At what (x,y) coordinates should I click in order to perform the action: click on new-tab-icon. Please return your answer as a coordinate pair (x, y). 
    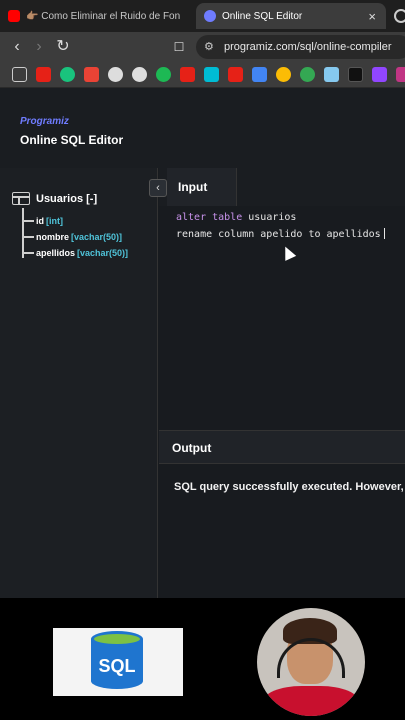
    Looking at the image, I should click on (399, 16).